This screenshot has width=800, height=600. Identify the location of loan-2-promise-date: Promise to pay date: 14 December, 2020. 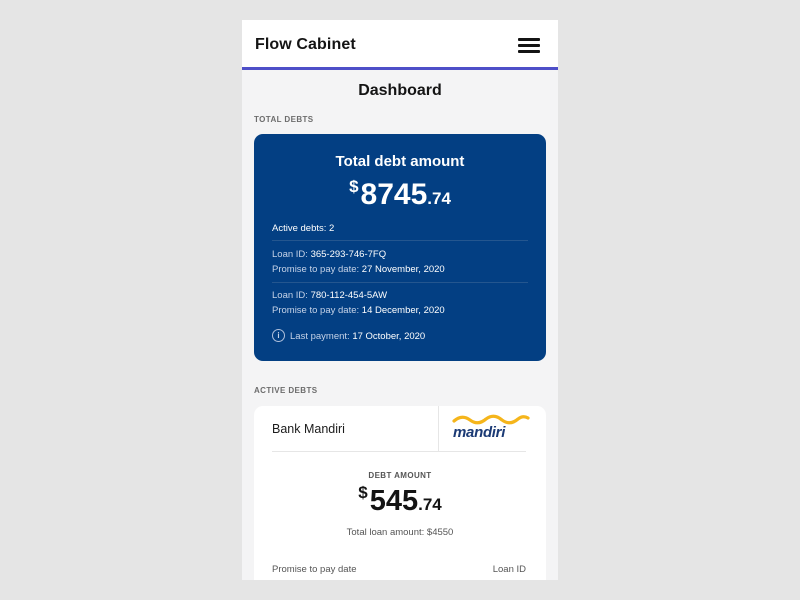
(358, 310).